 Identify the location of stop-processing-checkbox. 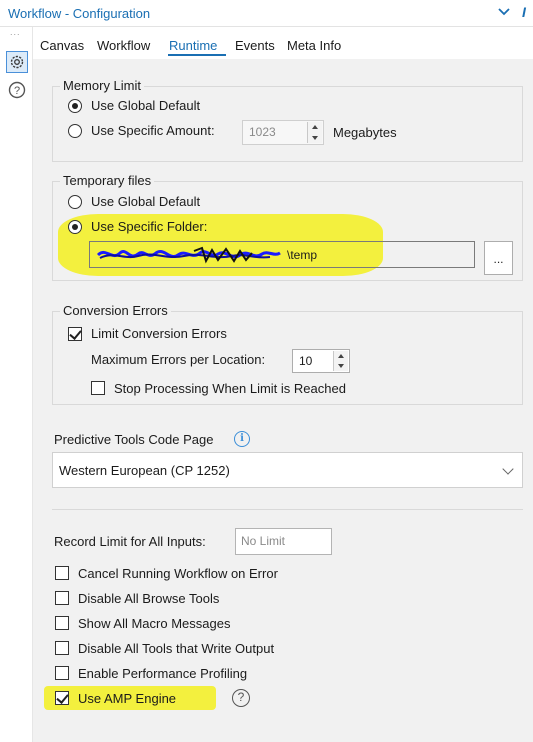
(98, 388).